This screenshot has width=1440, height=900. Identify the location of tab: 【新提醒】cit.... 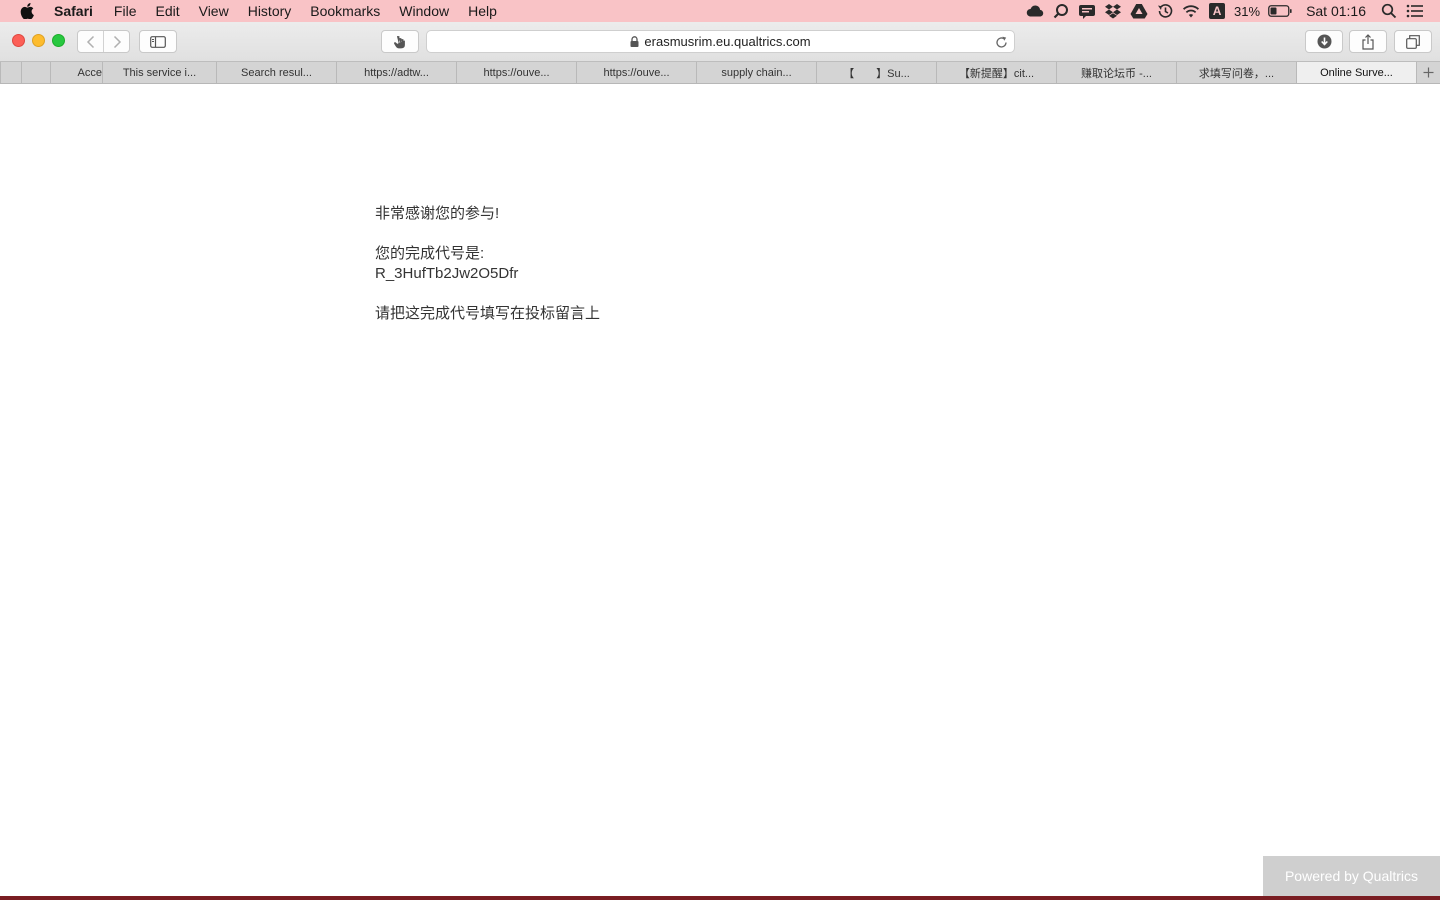
(996, 72).